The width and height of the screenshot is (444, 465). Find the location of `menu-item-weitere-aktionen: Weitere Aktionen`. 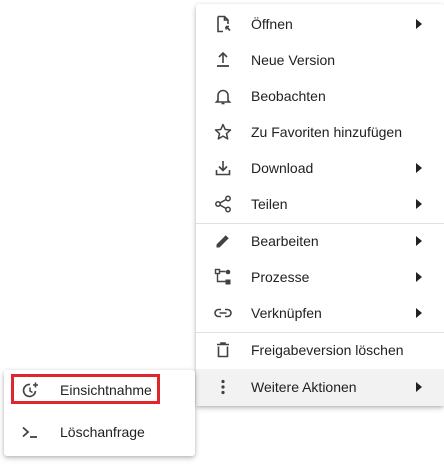

menu-item-weitere-aktionen: Weitere Aktionen is located at coordinates (320, 387).